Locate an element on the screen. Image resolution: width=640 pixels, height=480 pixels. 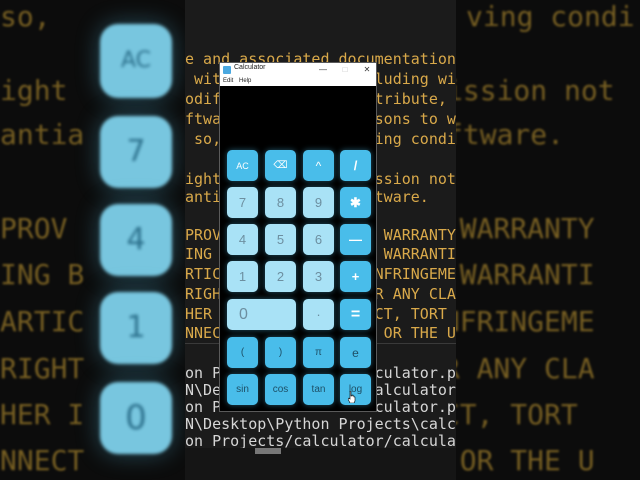
key-7: 7 is located at coordinates (242, 202).